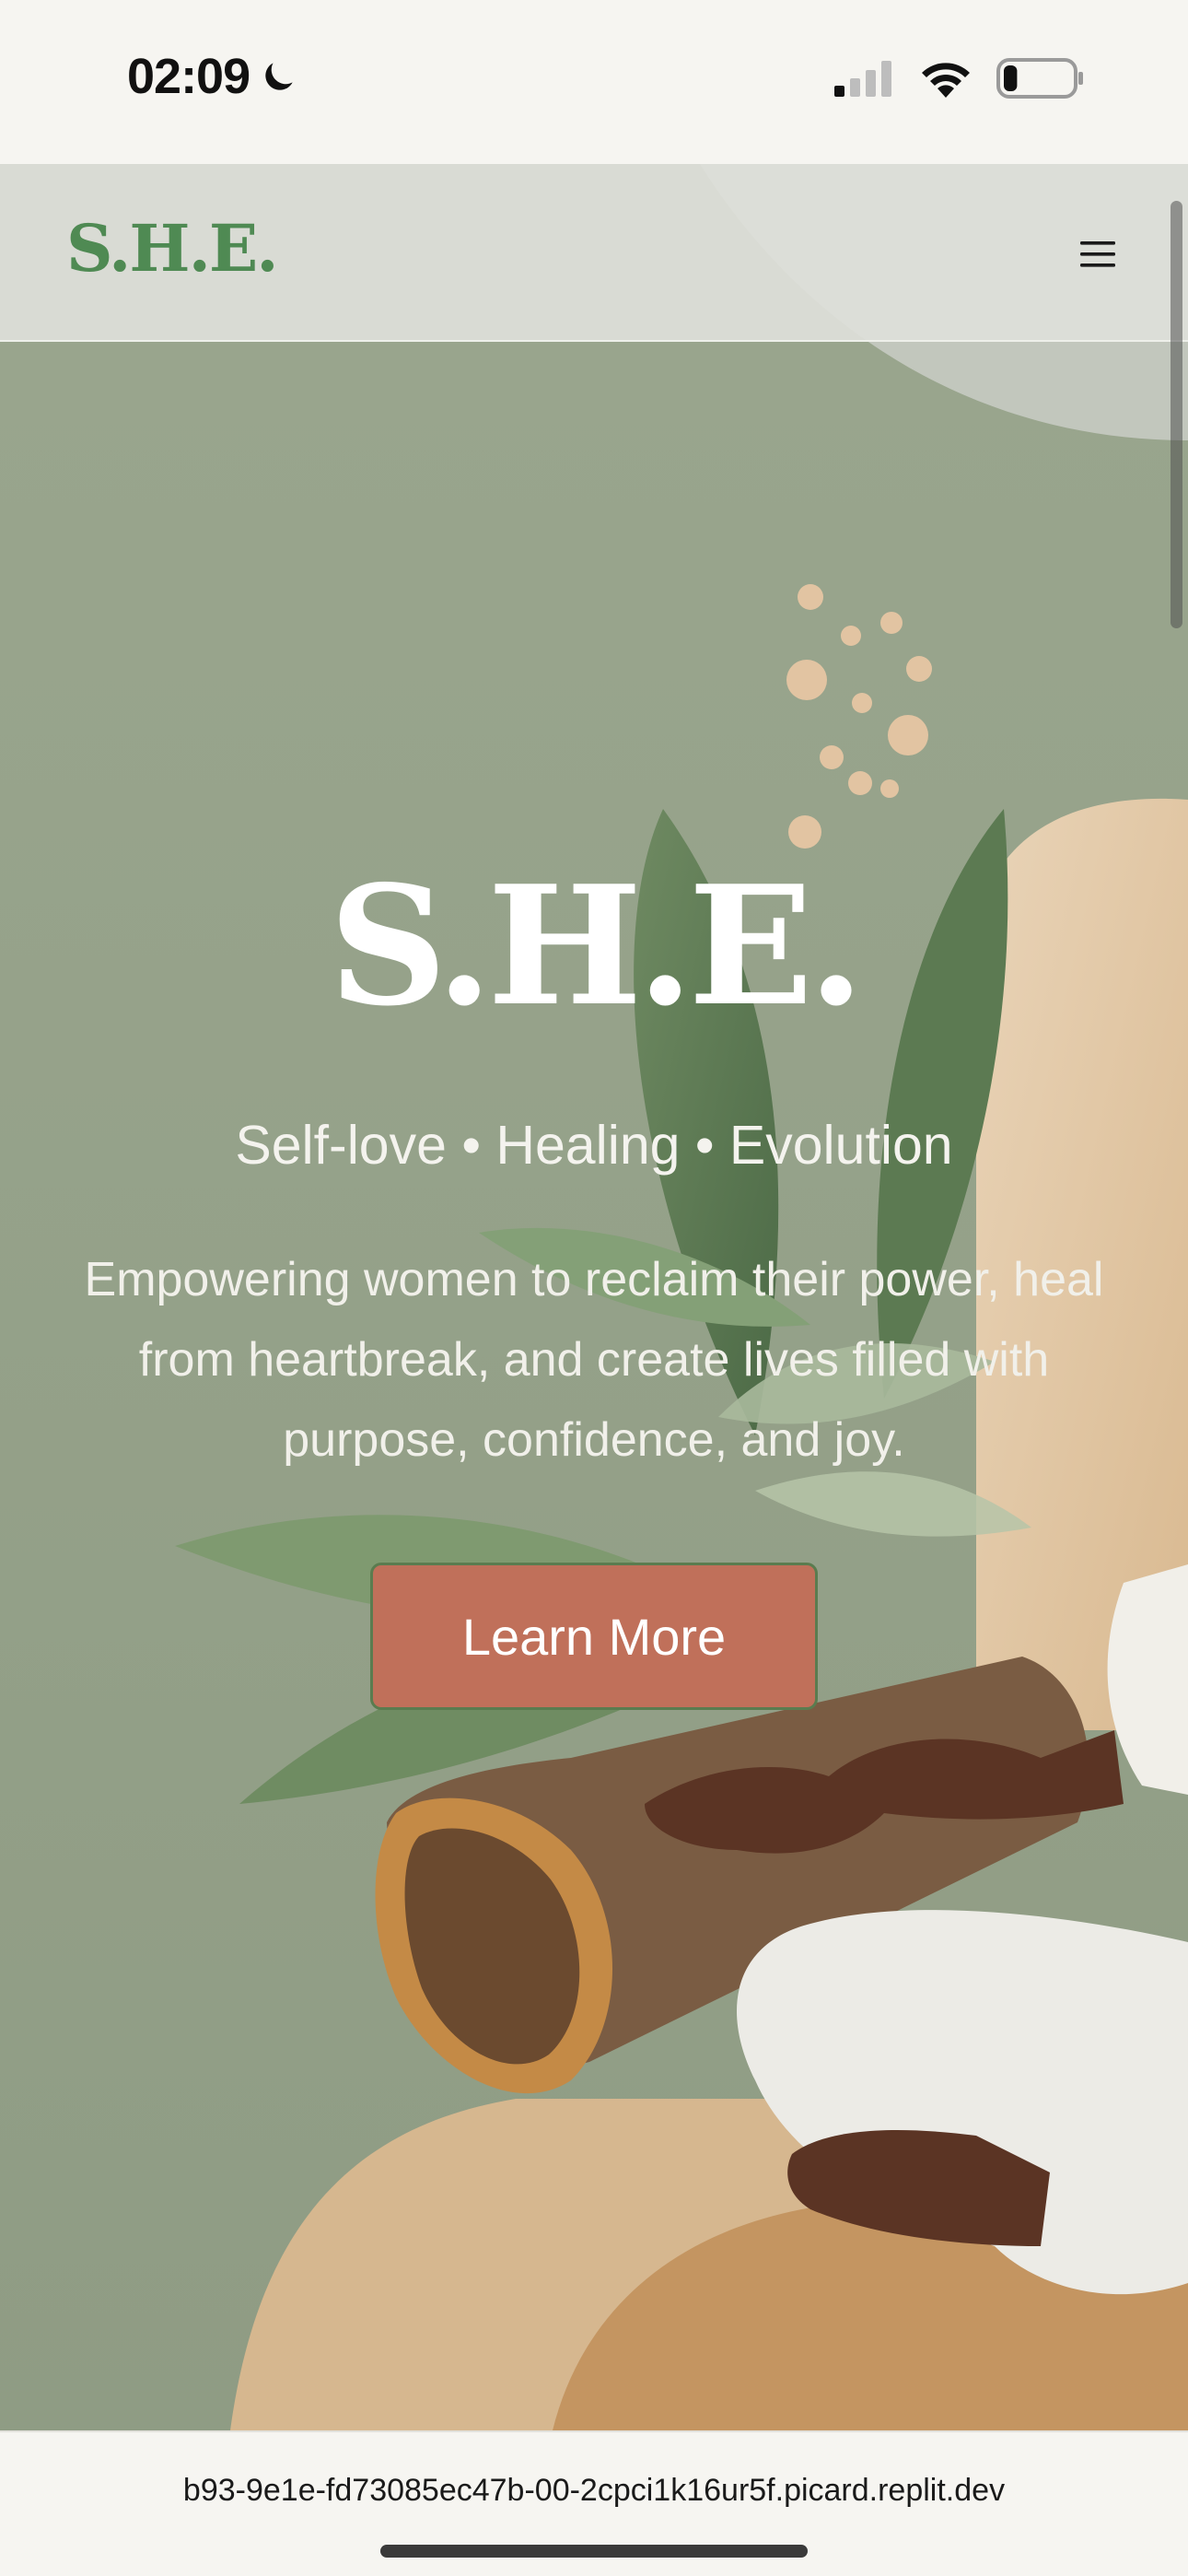 This screenshot has height=2576, width=1188. What do you see at coordinates (946, 80) in the screenshot?
I see `wifi-icon` at bounding box center [946, 80].